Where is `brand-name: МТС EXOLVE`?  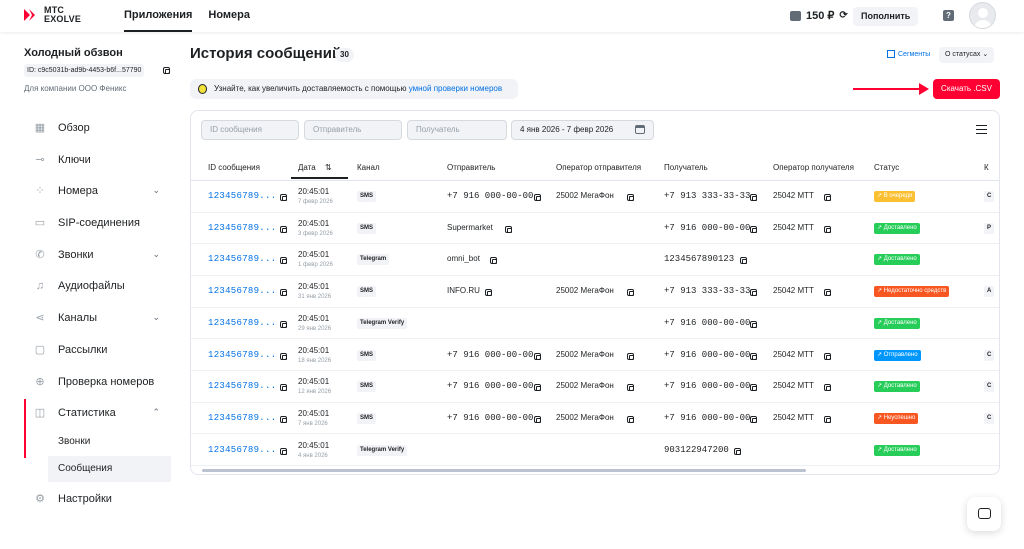
brand-name: МТС EXOLVE is located at coordinates (62, 15).